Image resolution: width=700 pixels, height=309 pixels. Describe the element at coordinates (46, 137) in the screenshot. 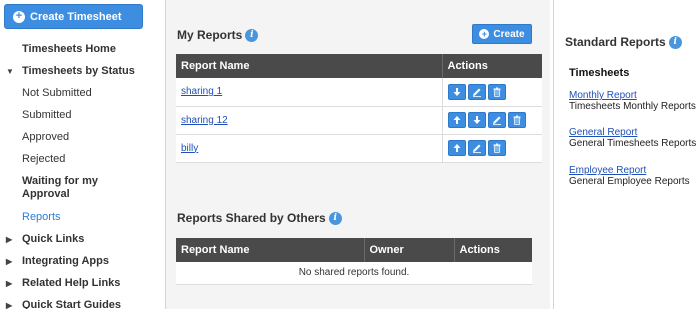

I see `sidebar-item-label: Approved` at that location.